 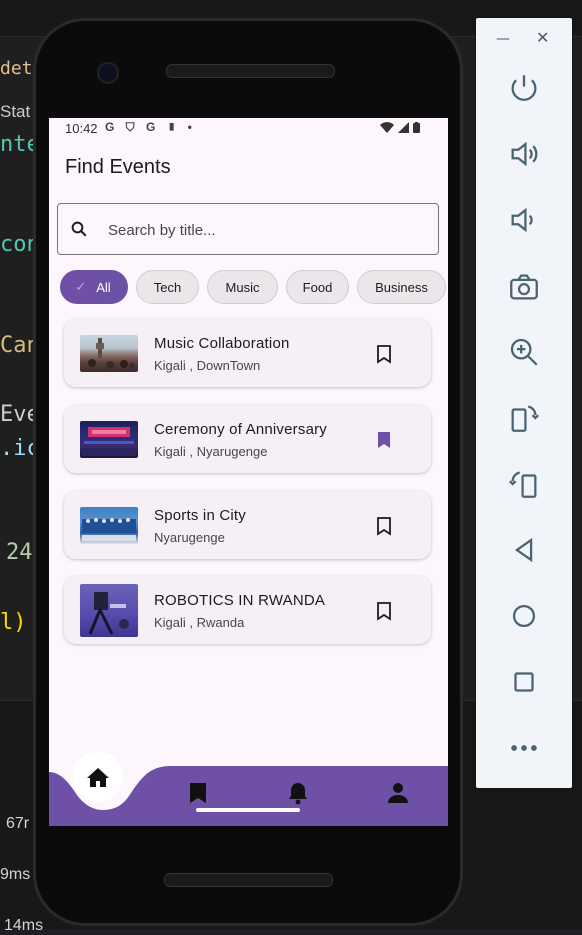 I want to click on event-location: Kigali , DownTown, so click(x=207, y=365).